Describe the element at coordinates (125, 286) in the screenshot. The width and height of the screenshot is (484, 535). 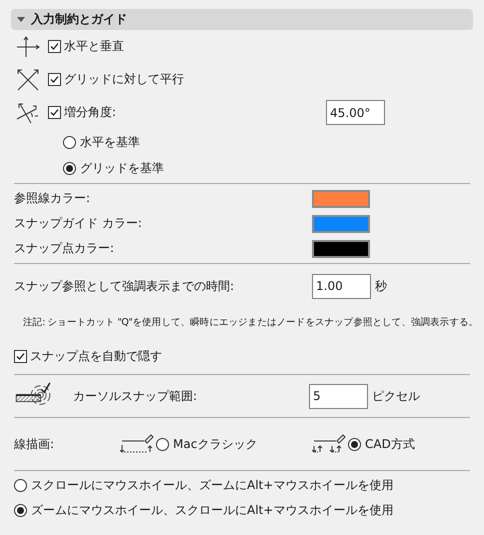
I see `time-label: スナップ参照として強調表示までの時間:` at that location.